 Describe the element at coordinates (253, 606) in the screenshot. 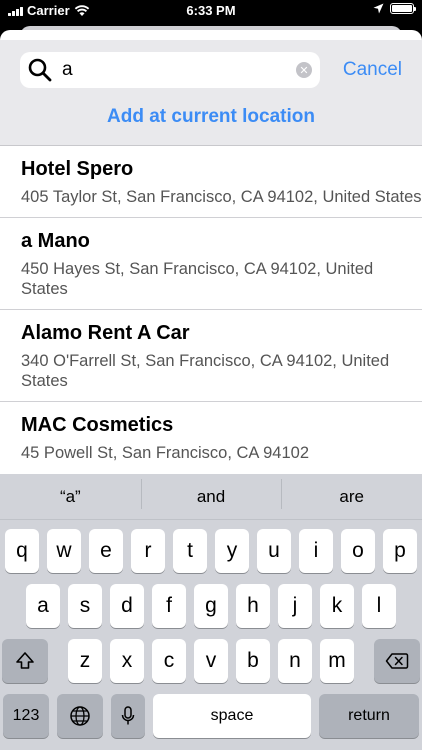

I see `key: h` at that location.